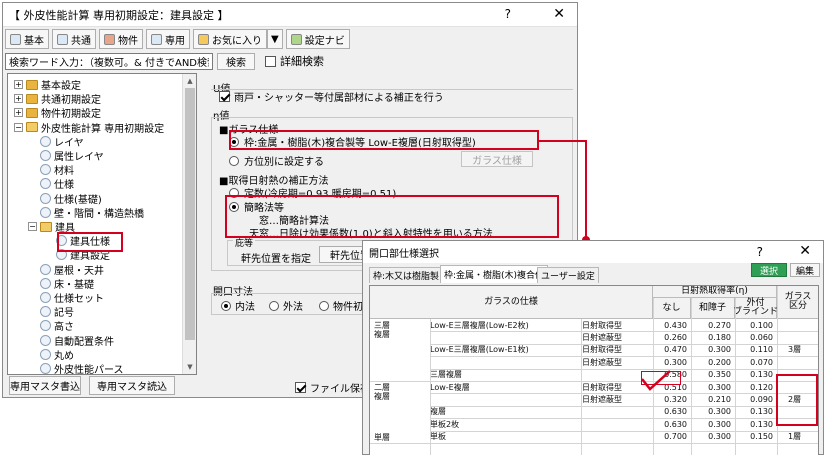 The image size is (824, 455). What do you see at coordinates (505, 437) in the screenshot?
I see `glass-type-cell: 単板` at bounding box center [505, 437].